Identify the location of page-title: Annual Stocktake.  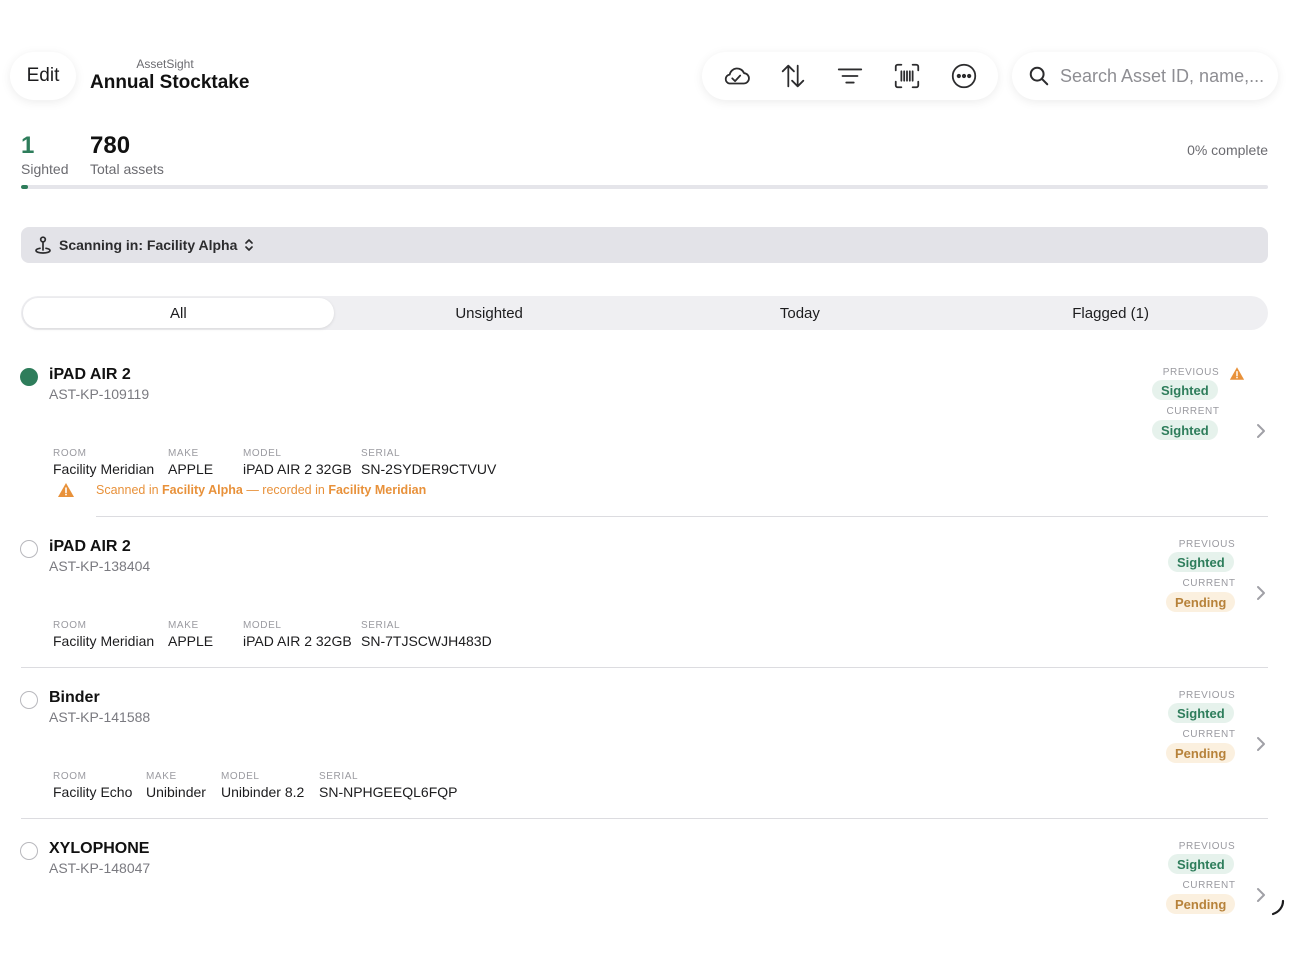
(170, 82).